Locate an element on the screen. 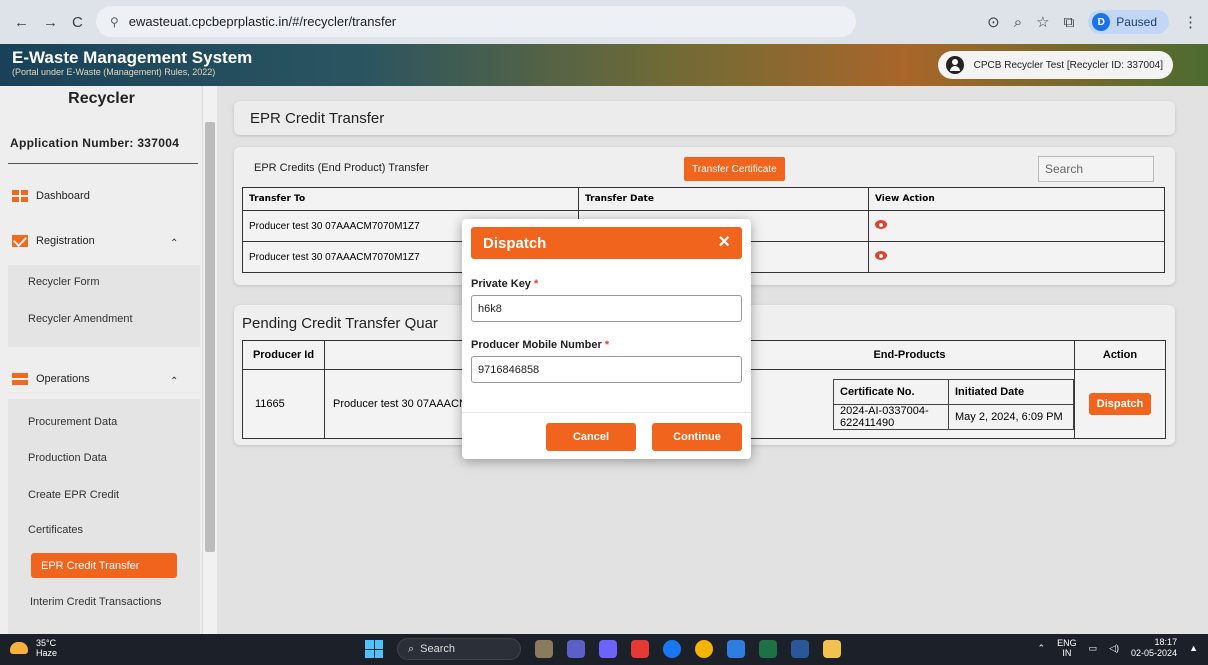 Image resolution: width=1208 pixels, height=665 pixels. search-label: Search is located at coordinates (438, 649).